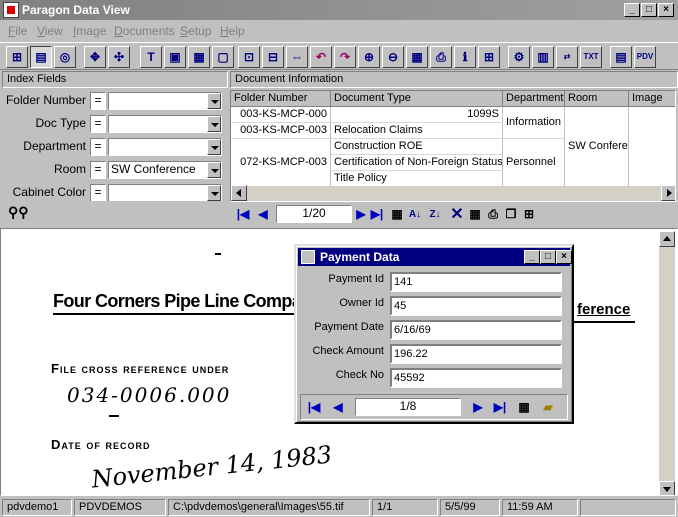 This screenshot has width=678, height=517. Describe the element at coordinates (393, 57) in the screenshot. I see `zoom-out-icon: ⊖` at that location.